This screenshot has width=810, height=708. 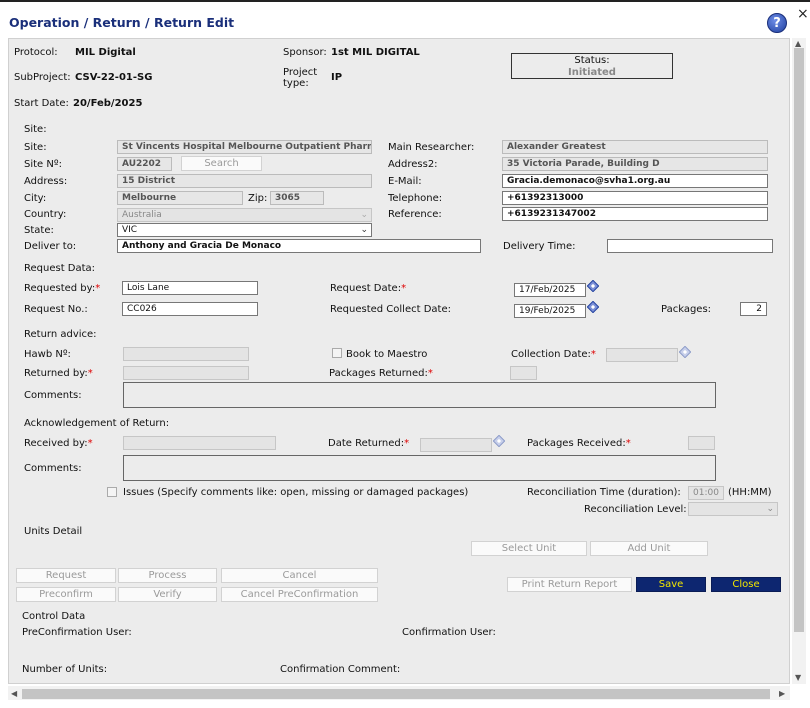 I want to click on cancel-button: Cancel, so click(x=299, y=575).